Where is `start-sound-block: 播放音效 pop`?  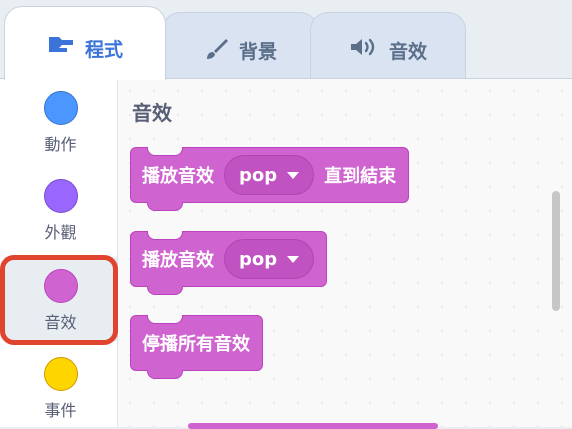 start-sound-block: 播放音效 pop is located at coordinates (229, 263).